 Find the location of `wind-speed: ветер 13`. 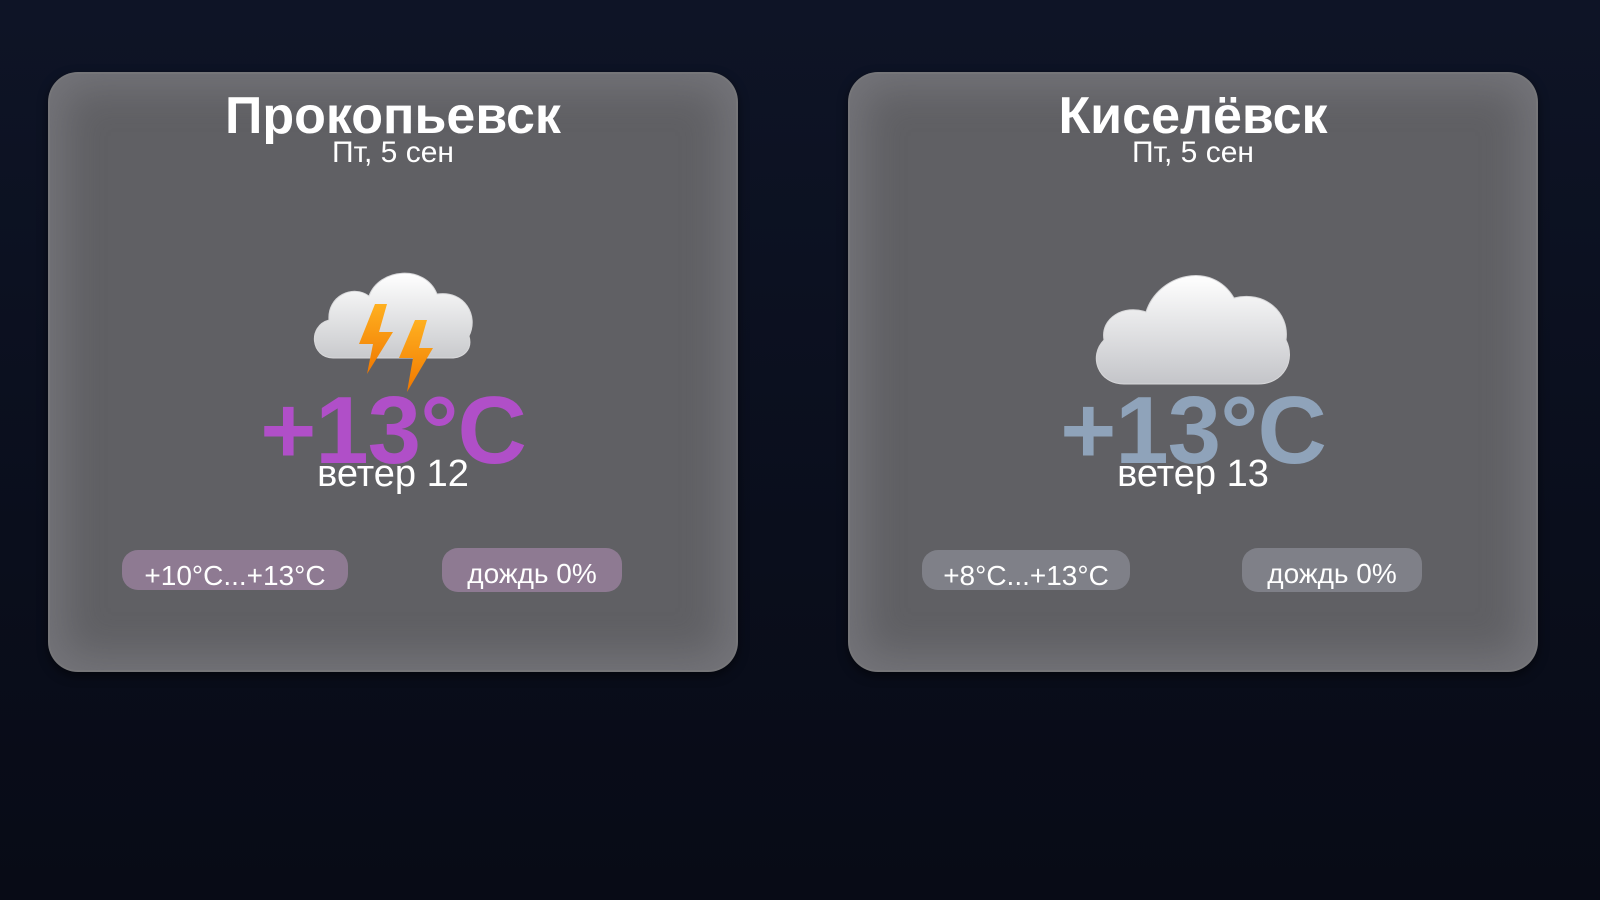

wind-speed: ветер 13 is located at coordinates (1193, 474).